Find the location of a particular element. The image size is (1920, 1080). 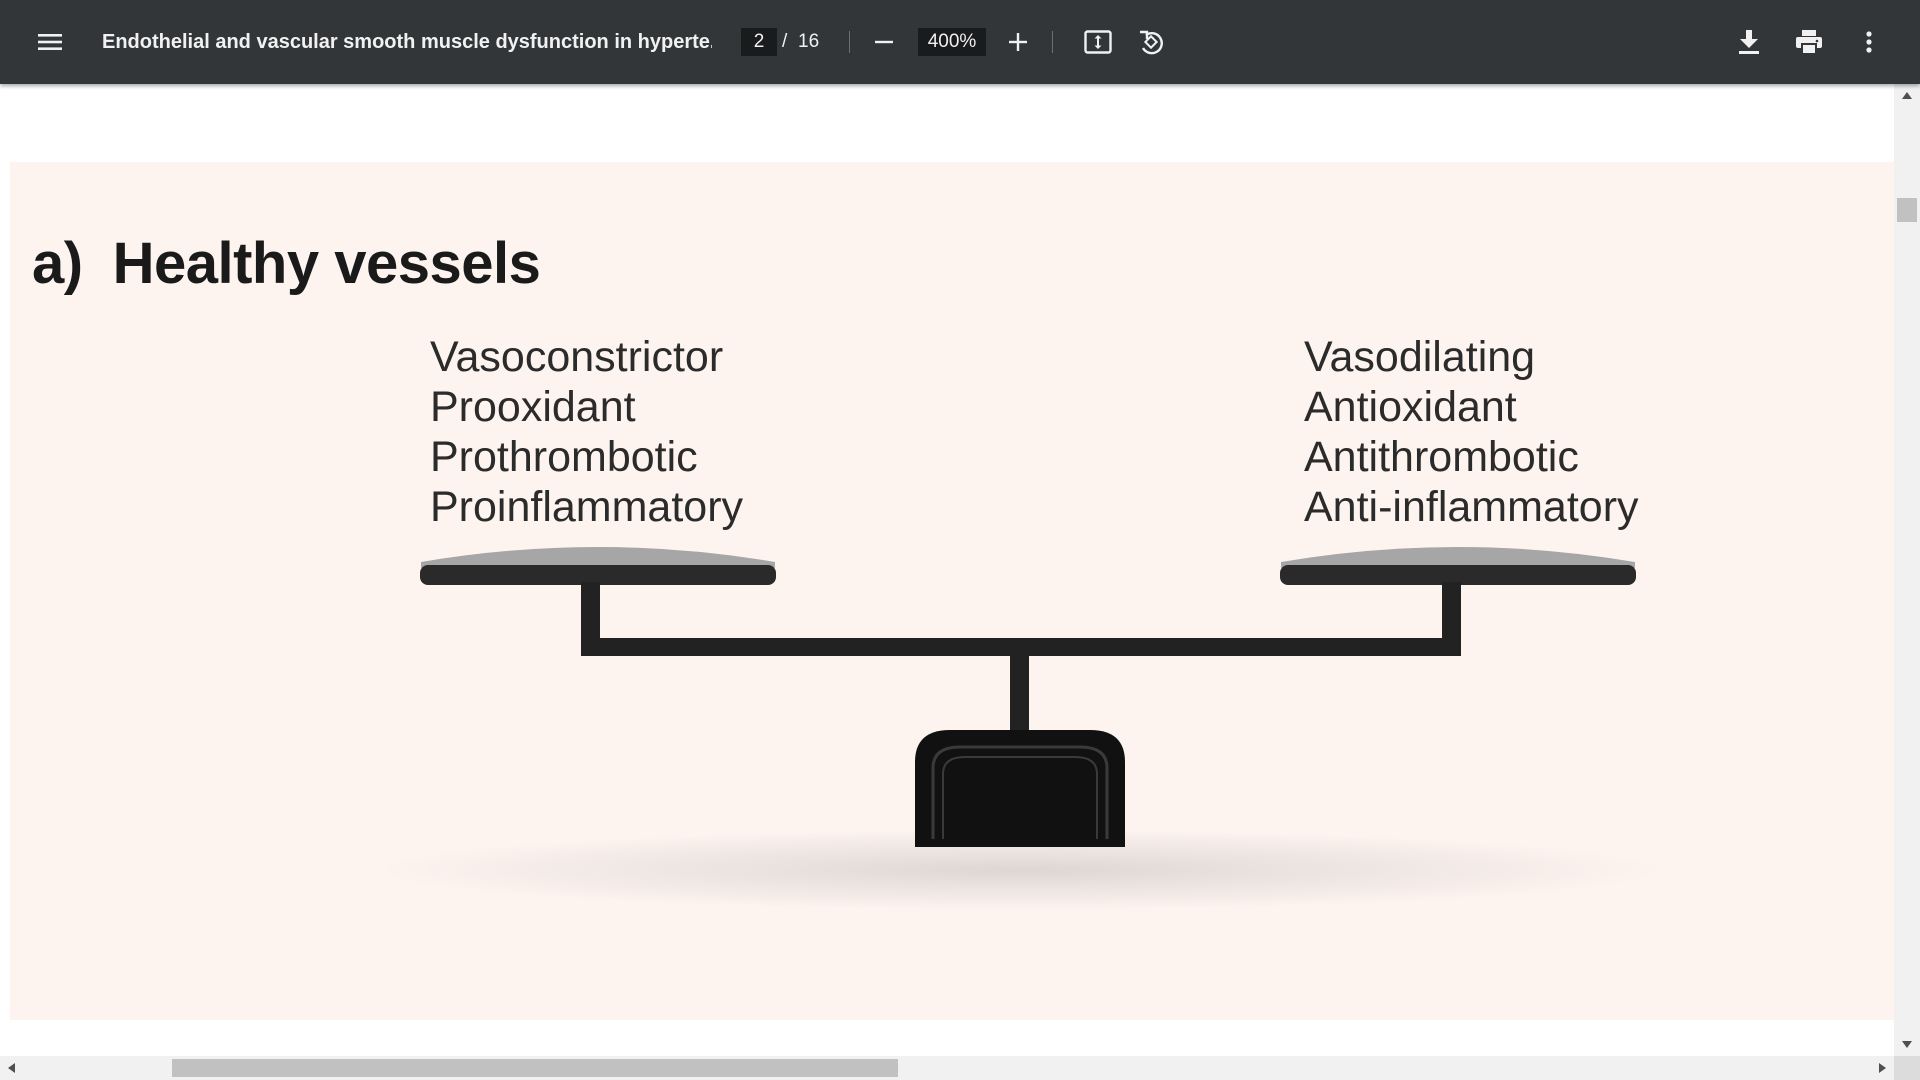

right-term: Anti-inflammatory is located at coordinates (1471, 507).